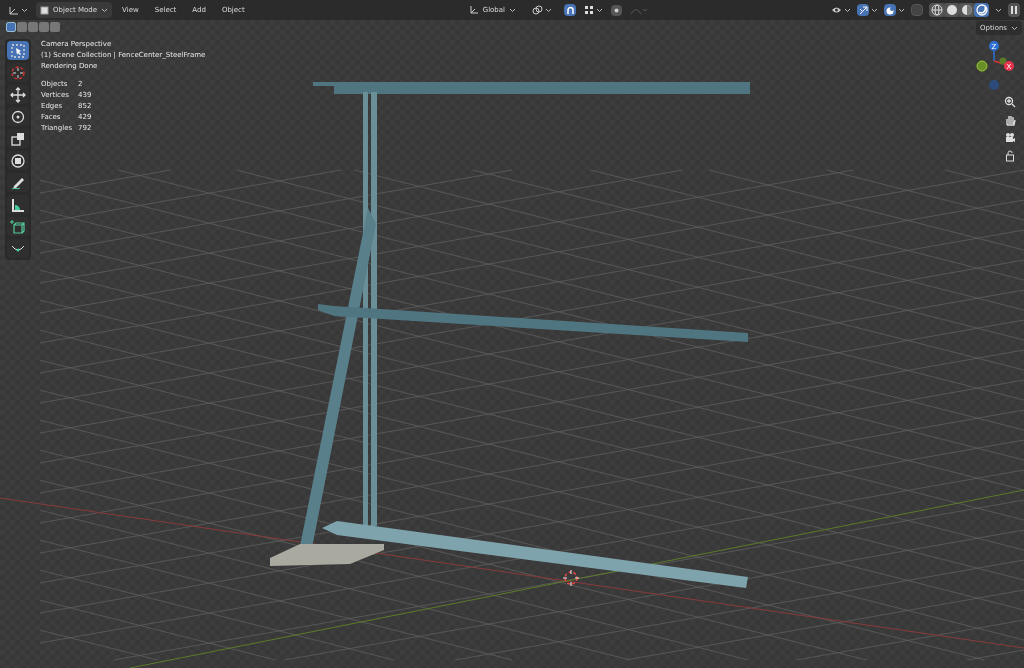 Image resolution: width=1024 pixels, height=668 pixels. I want to click on scale-icon, so click(18, 138).